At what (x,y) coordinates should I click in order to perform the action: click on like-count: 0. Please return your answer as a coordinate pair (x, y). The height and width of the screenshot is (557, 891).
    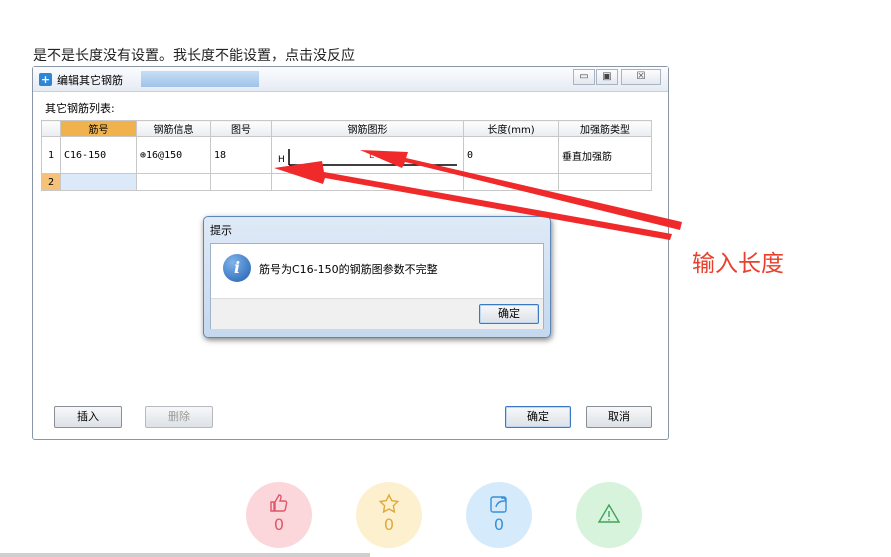
    Looking at the image, I should click on (279, 524).